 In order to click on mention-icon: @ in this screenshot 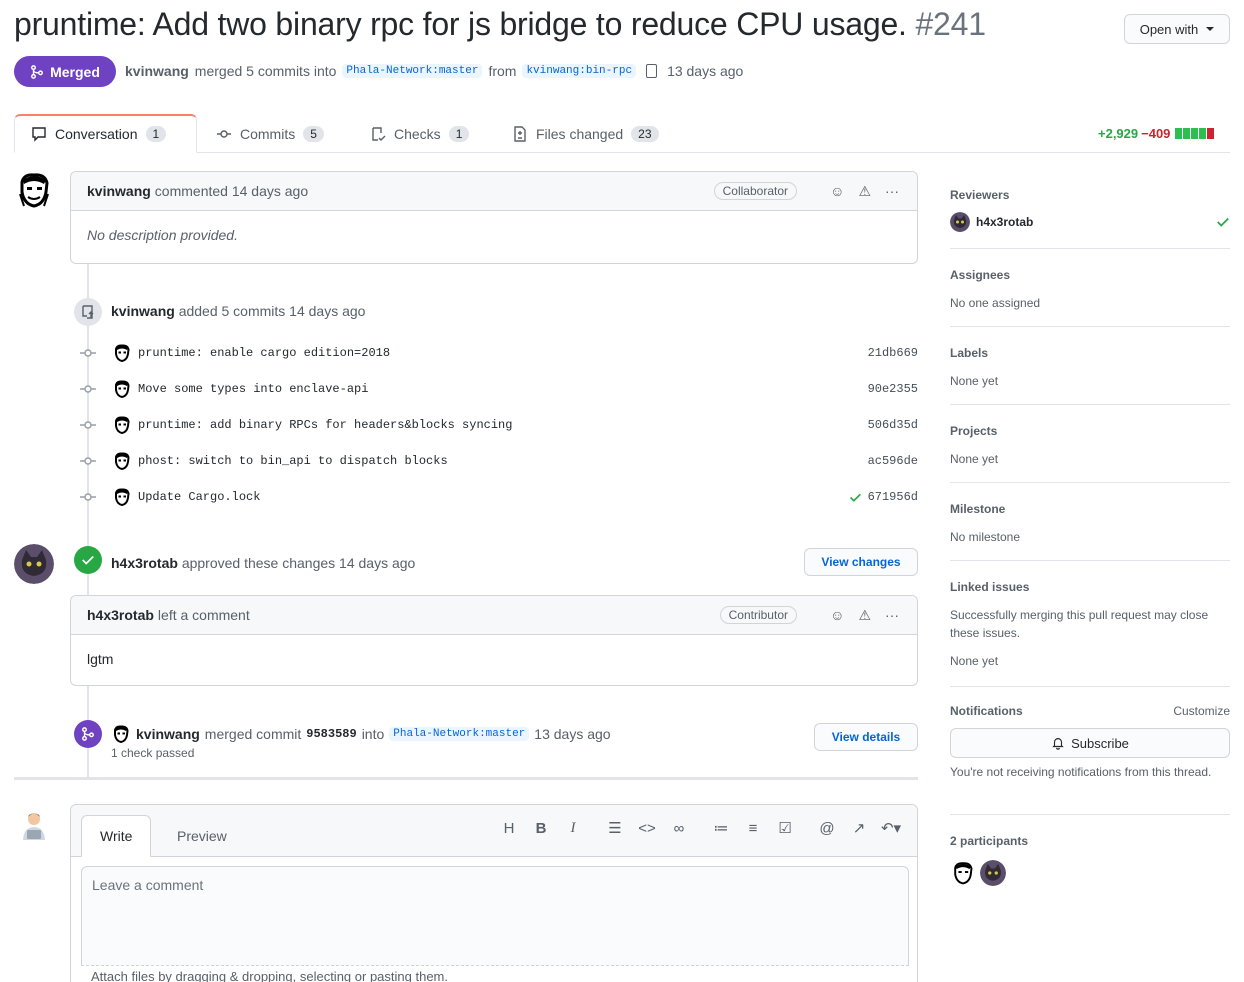, I will do `click(827, 828)`.